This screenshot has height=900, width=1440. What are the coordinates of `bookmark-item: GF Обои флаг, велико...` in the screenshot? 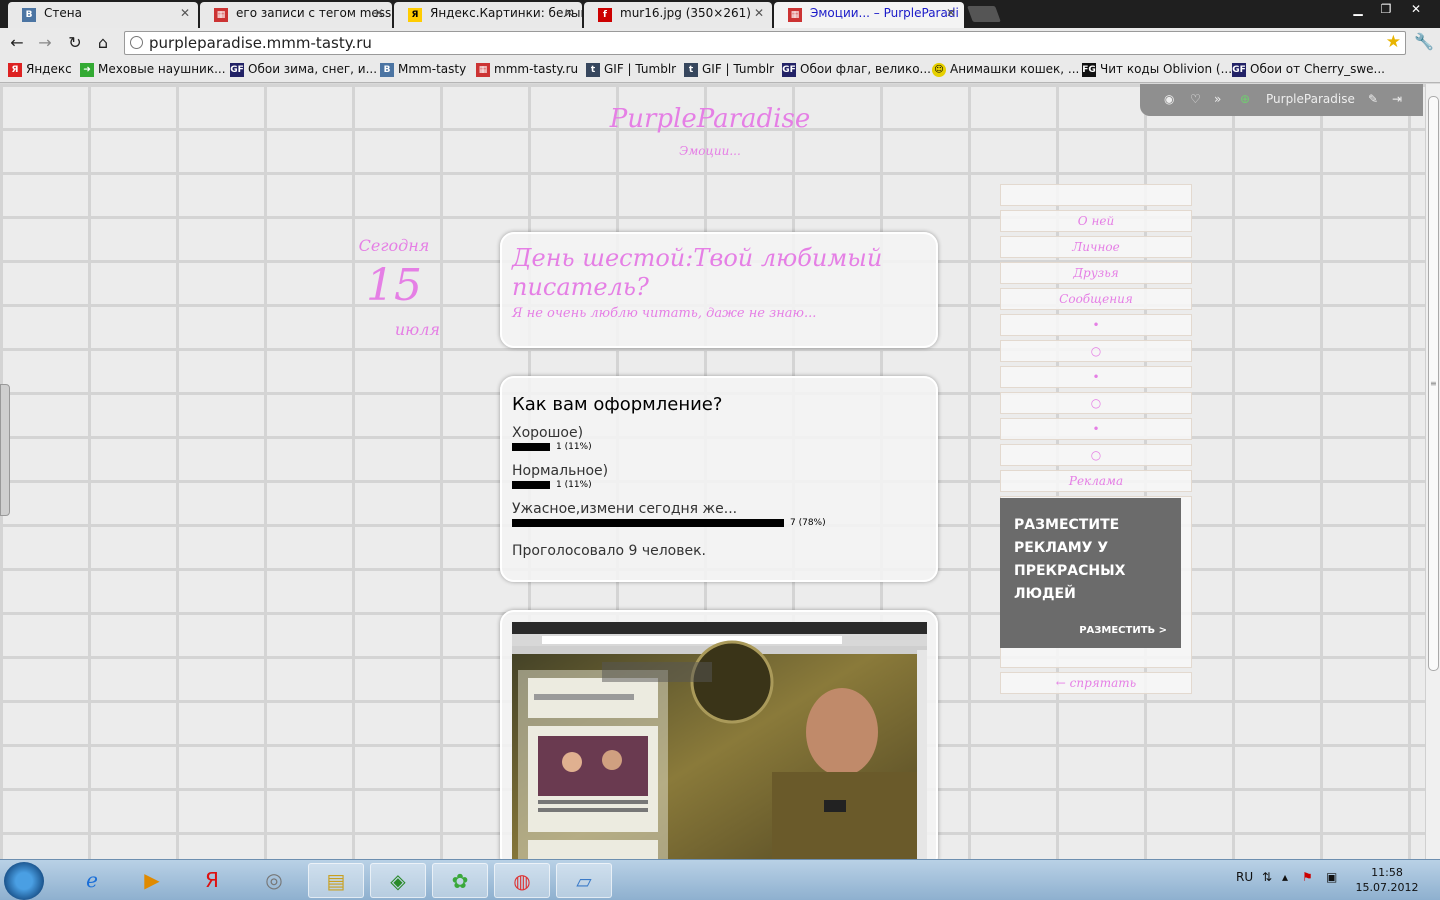 It's located at (856, 69).